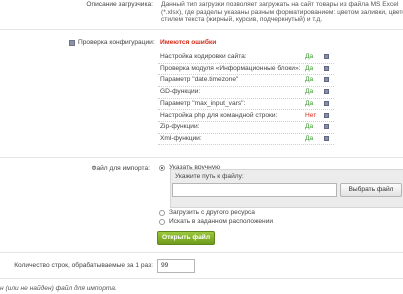 Image resolution: width=403 pixels, height=294 pixels. Describe the element at coordinates (209, 176) in the screenshot. I see `path-label: Укажите путь к файлу:` at that location.